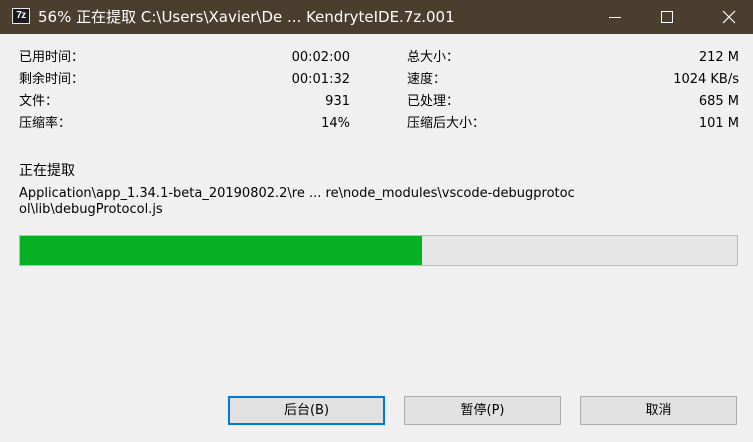  I want to click on files-label: 文件：, so click(39, 101).